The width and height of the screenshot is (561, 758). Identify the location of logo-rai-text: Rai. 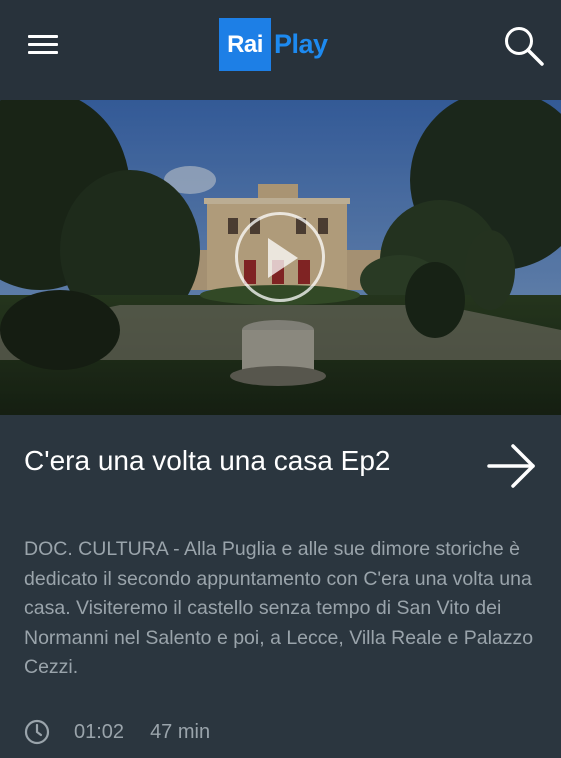
(245, 44).